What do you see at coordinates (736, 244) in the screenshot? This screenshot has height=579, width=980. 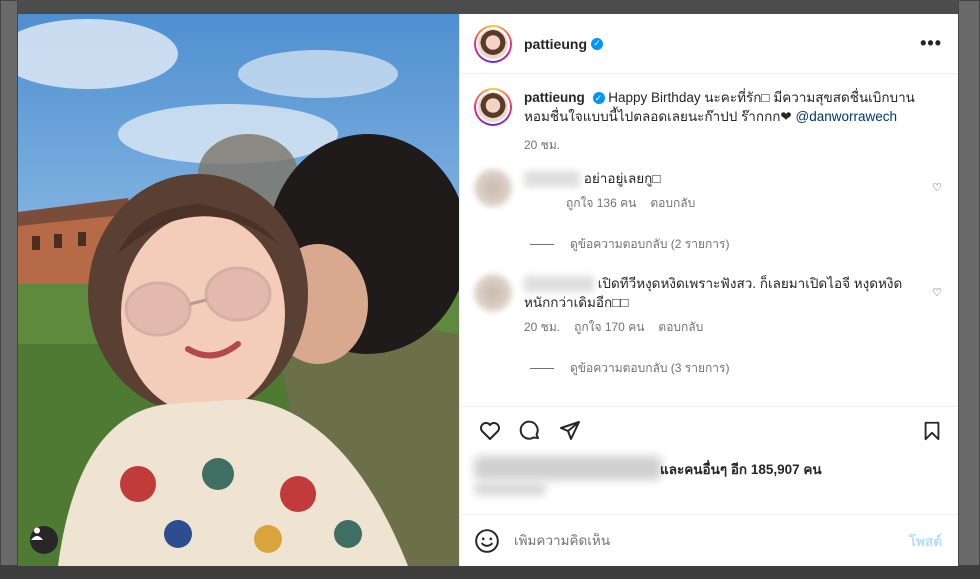 I see `view-replies-button: ดูข้อความตอบกลับ (2 รายการ)` at bounding box center [736, 244].